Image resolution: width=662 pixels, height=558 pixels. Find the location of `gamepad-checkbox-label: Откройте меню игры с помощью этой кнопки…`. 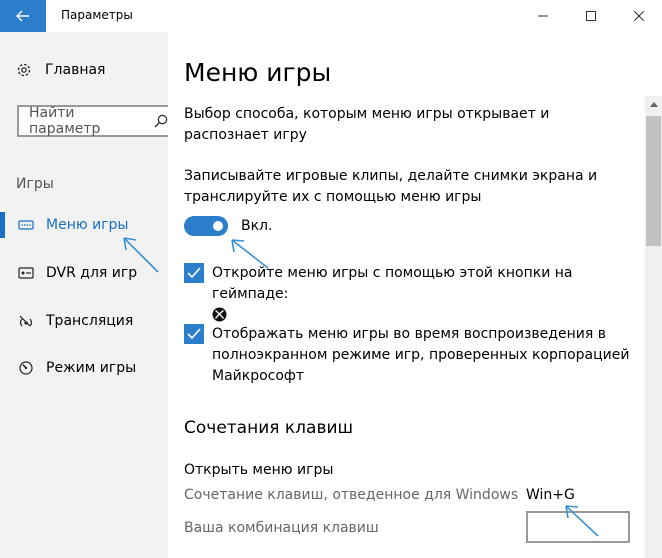

gamepad-checkbox-label: Откройте меню игры с помощью этой кнопки… is located at coordinates (392, 283).